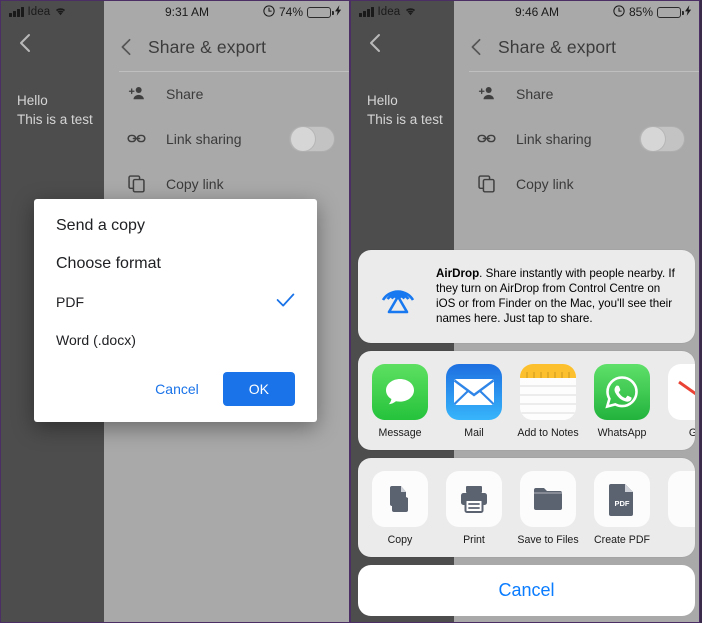 The image size is (702, 623). I want to click on share-sheet-apps-card: Message Mail Add to Notes WhatsApp, so click(526, 400).